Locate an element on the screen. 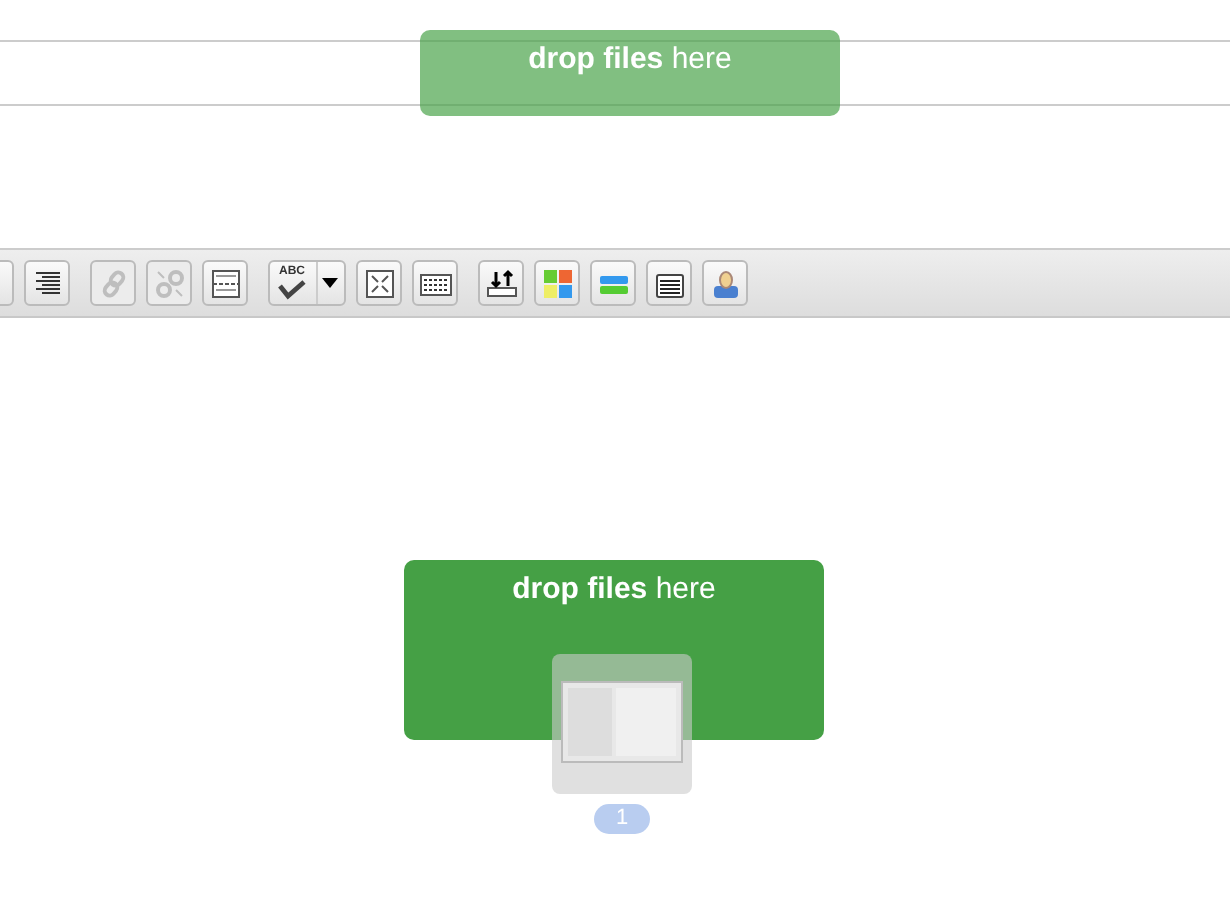 The height and width of the screenshot is (900, 1230). broken-link-icon is located at coordinates (169, 283).